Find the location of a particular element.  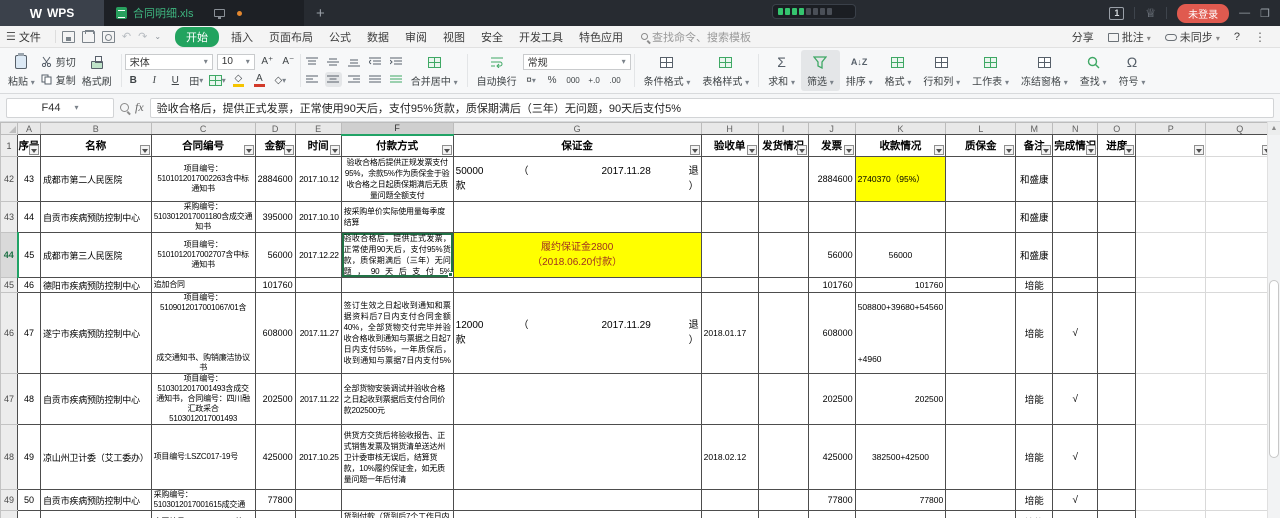

cell-I43 is located at coordinates (783, 217).